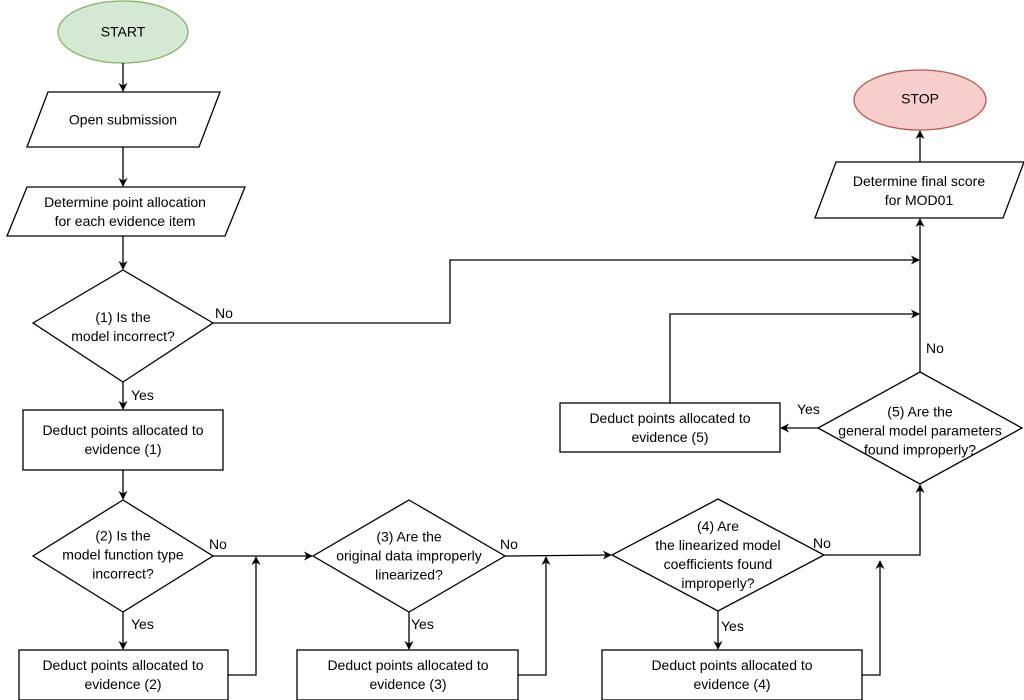  Describe the element at coordinates (920, 98) in the screenshot. I see `stop-label: STOP` at that location.